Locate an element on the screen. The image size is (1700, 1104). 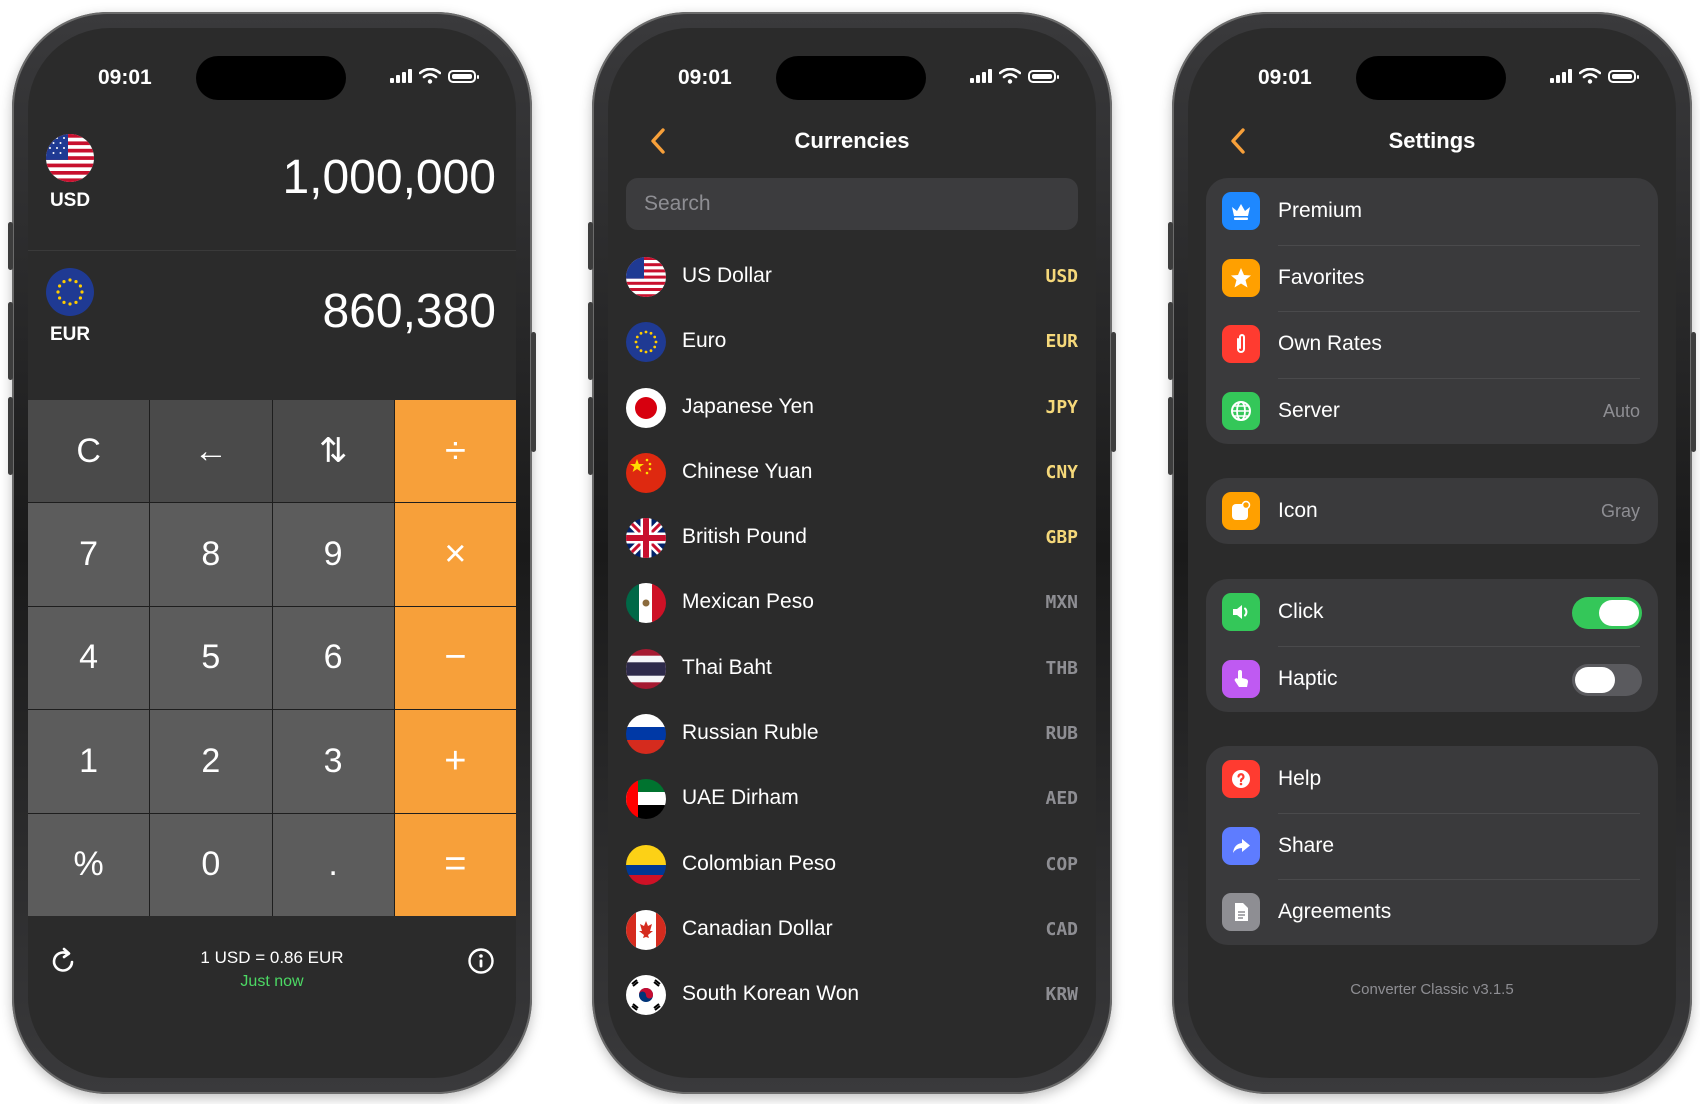
currency-item-usd: US Dollar USD is located at coordinates (852, 276).